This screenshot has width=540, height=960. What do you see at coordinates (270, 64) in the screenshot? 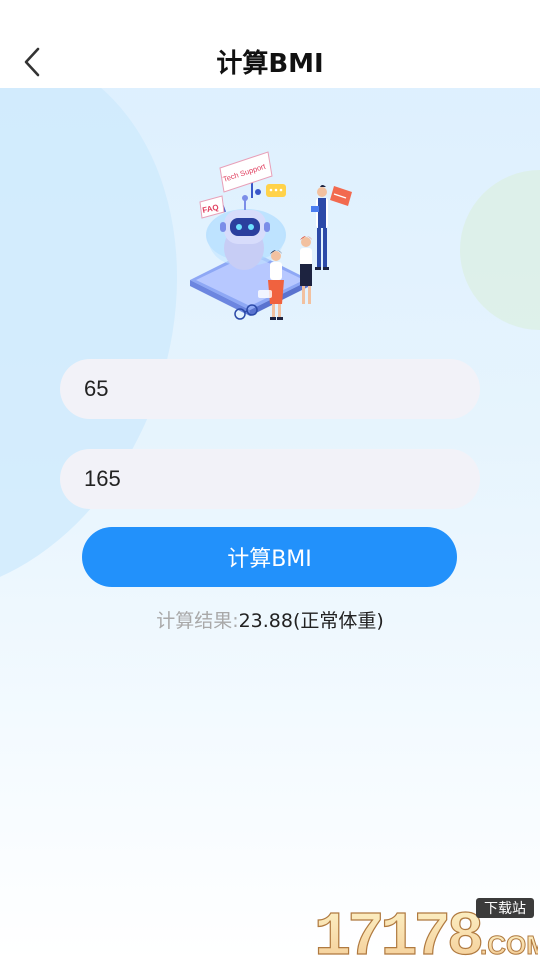
I see `page-title: 计算BMI` at bounding box center [270, 64].